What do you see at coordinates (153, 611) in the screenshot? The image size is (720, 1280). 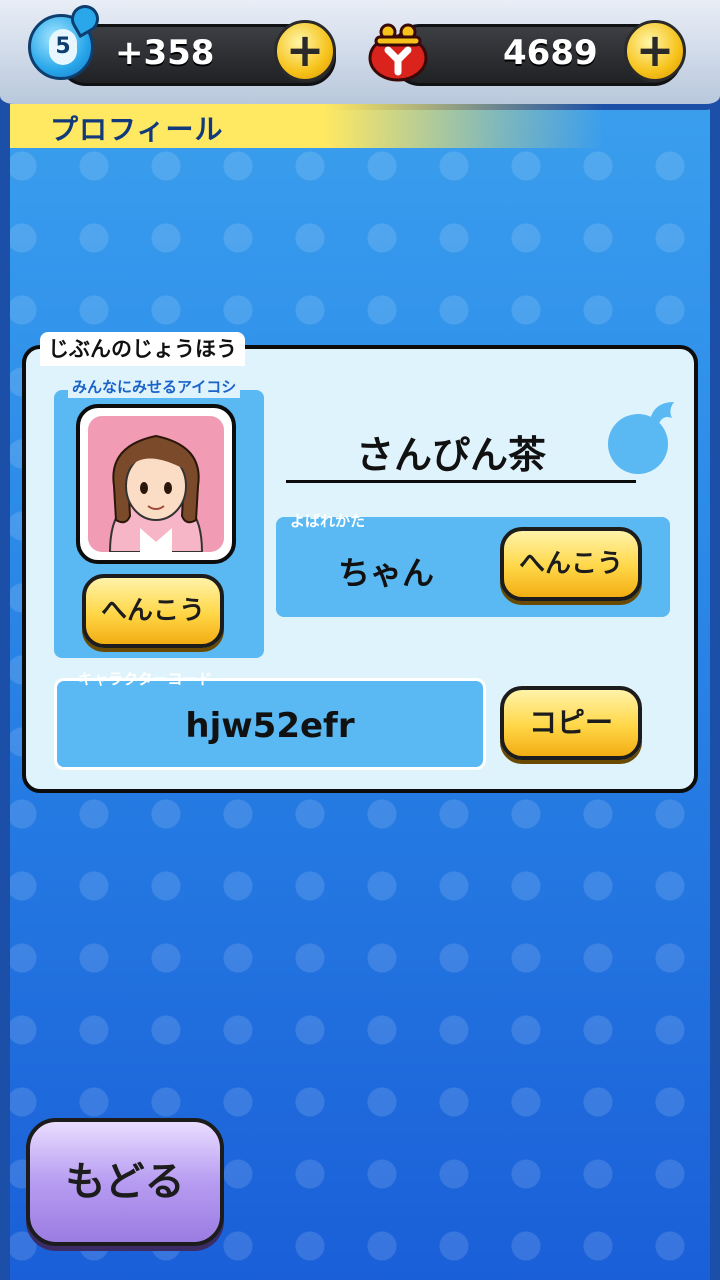 I see `change-icon-button: へんこう` at bounding box center [153, 611].